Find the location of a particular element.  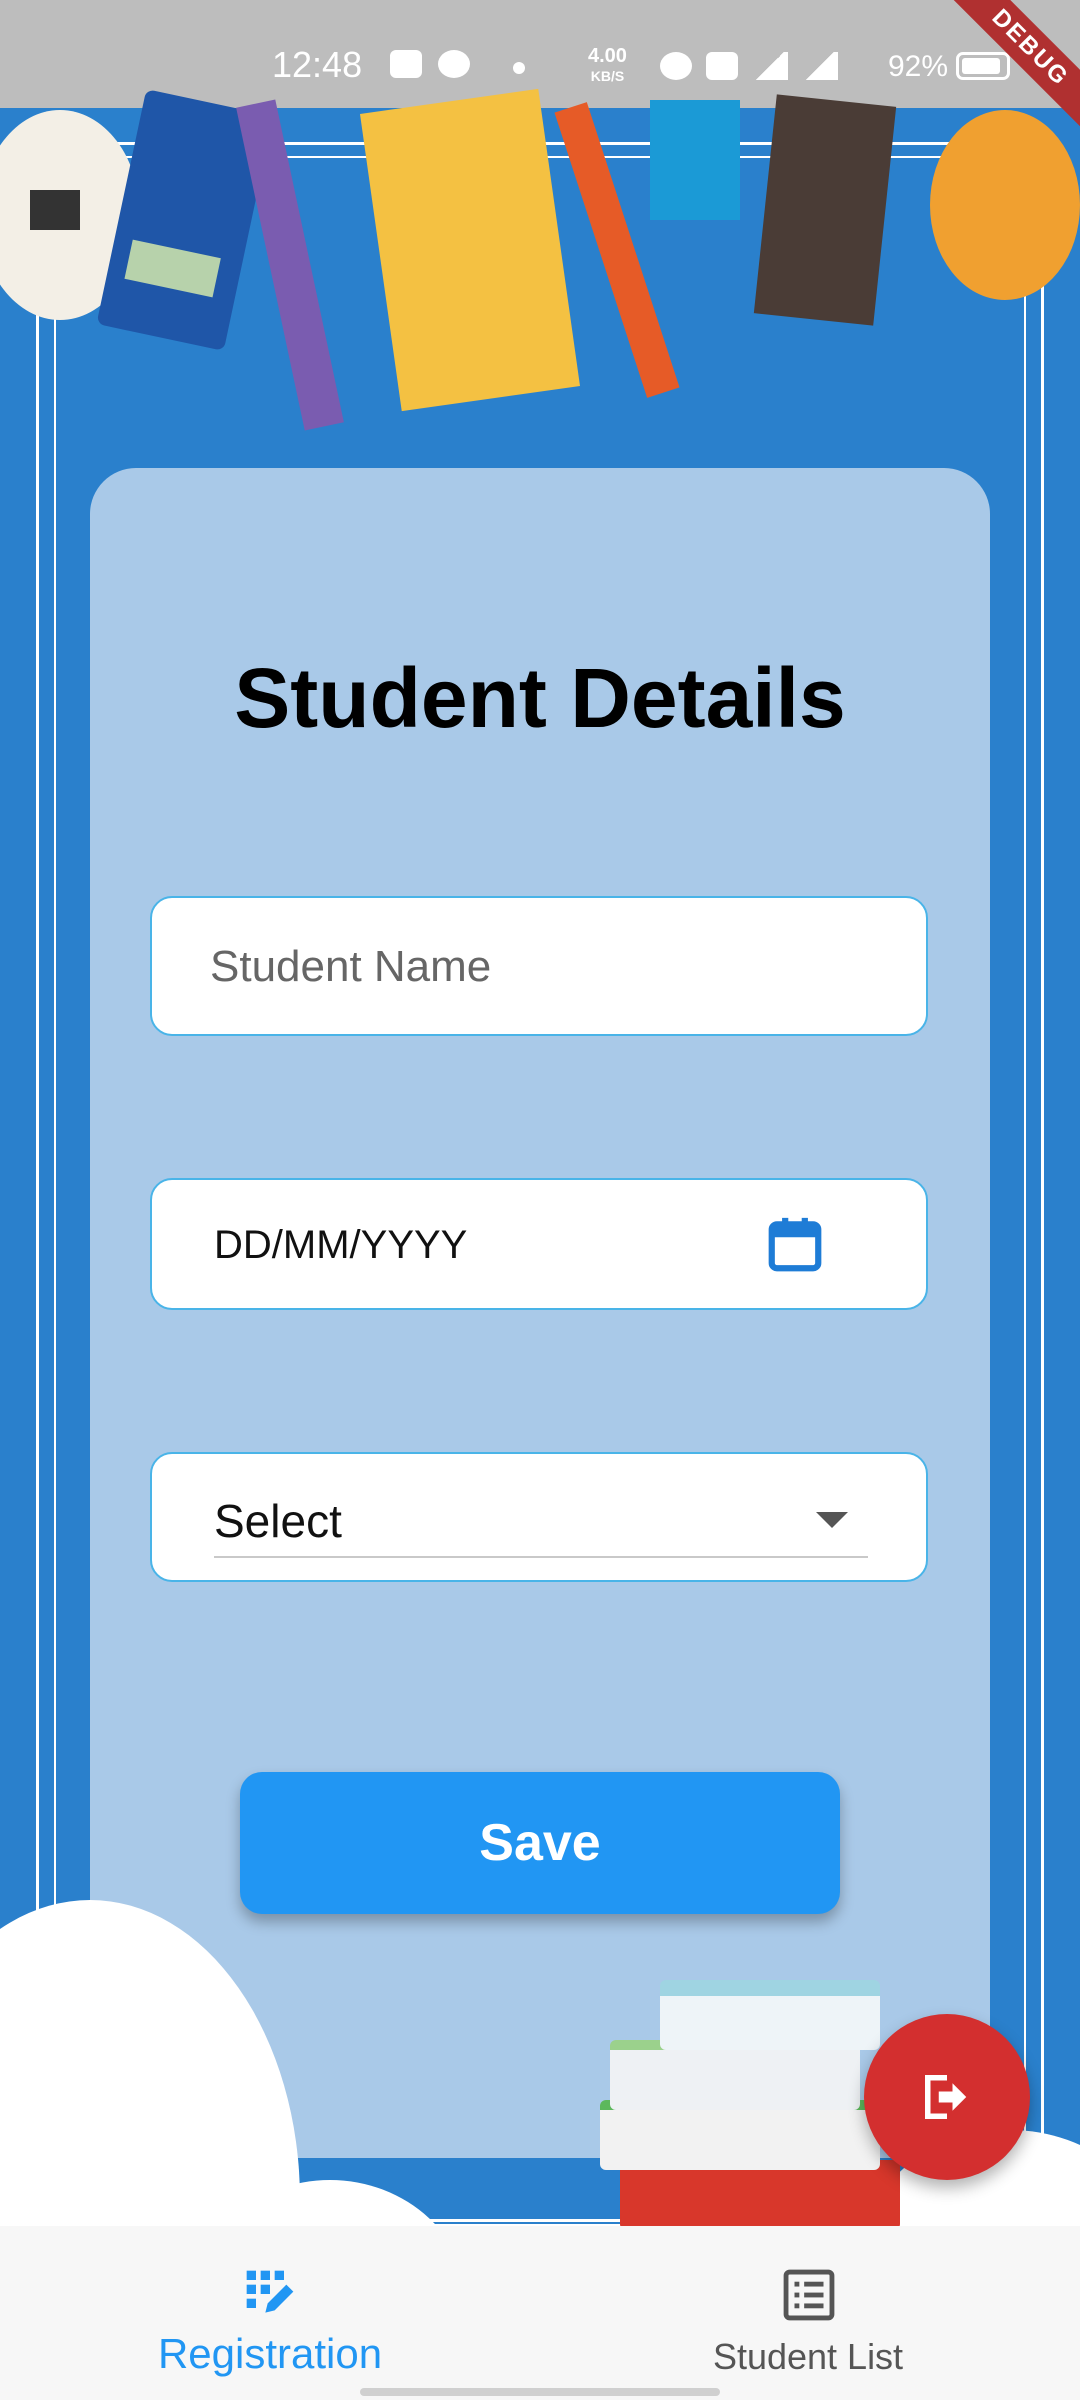

nav-item-student-list: Student List is located at coordinates (808, 2313).